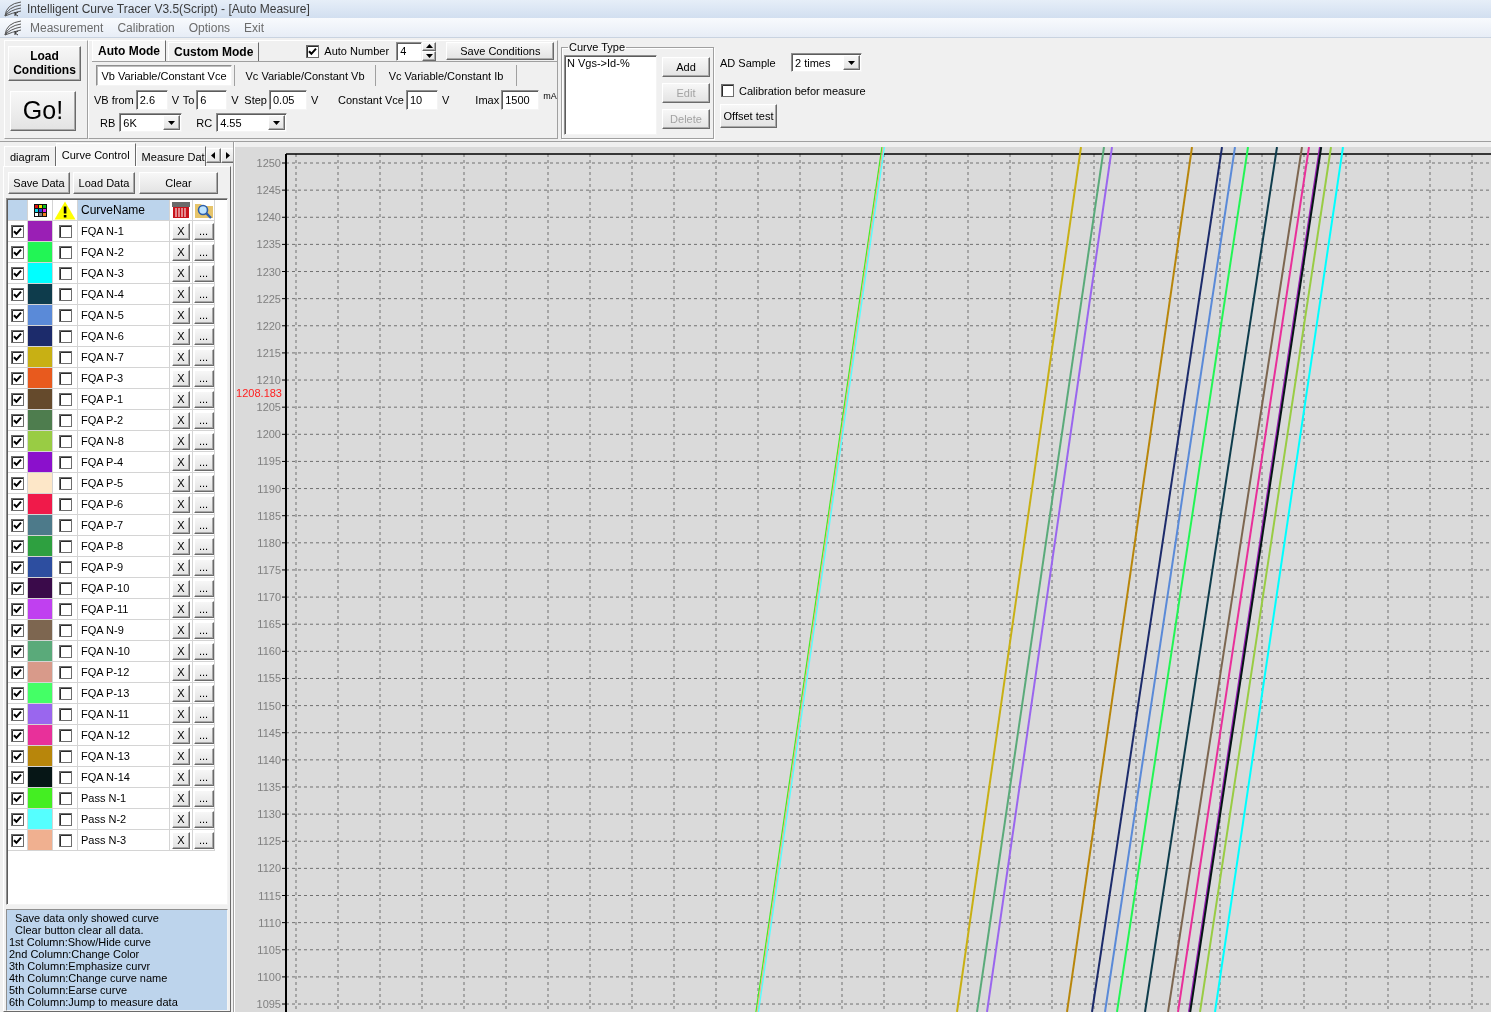  I want to click on spin-down-button, so click(429, 56).